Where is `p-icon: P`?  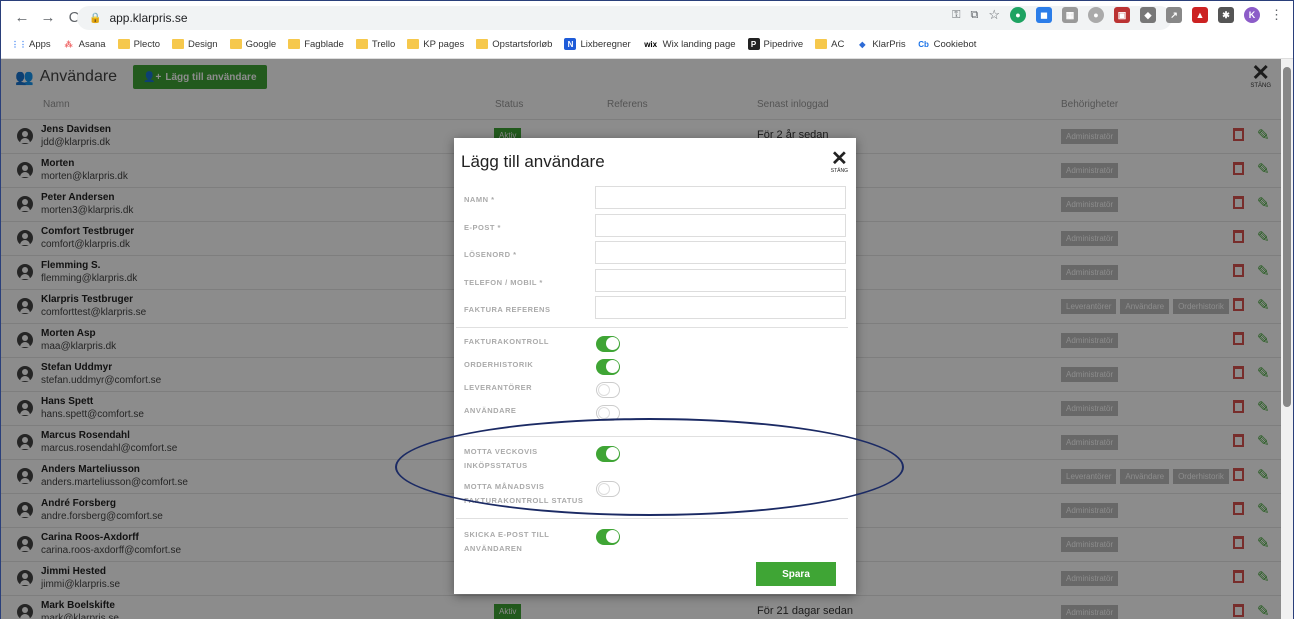
p-icon: P is located at coordinates (753, 44).